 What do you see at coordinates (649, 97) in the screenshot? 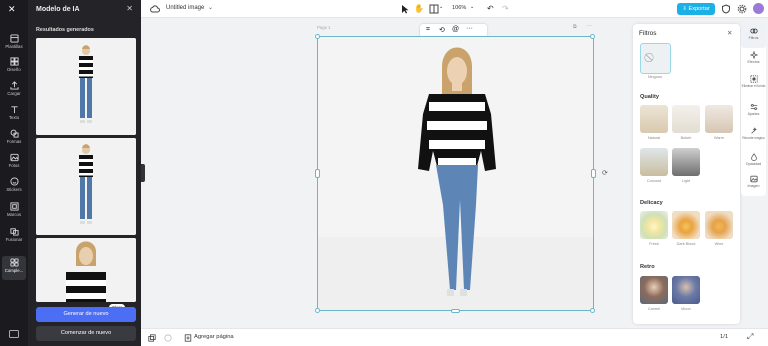
I see `section-title: Quality` at bounding box center [649, 97].